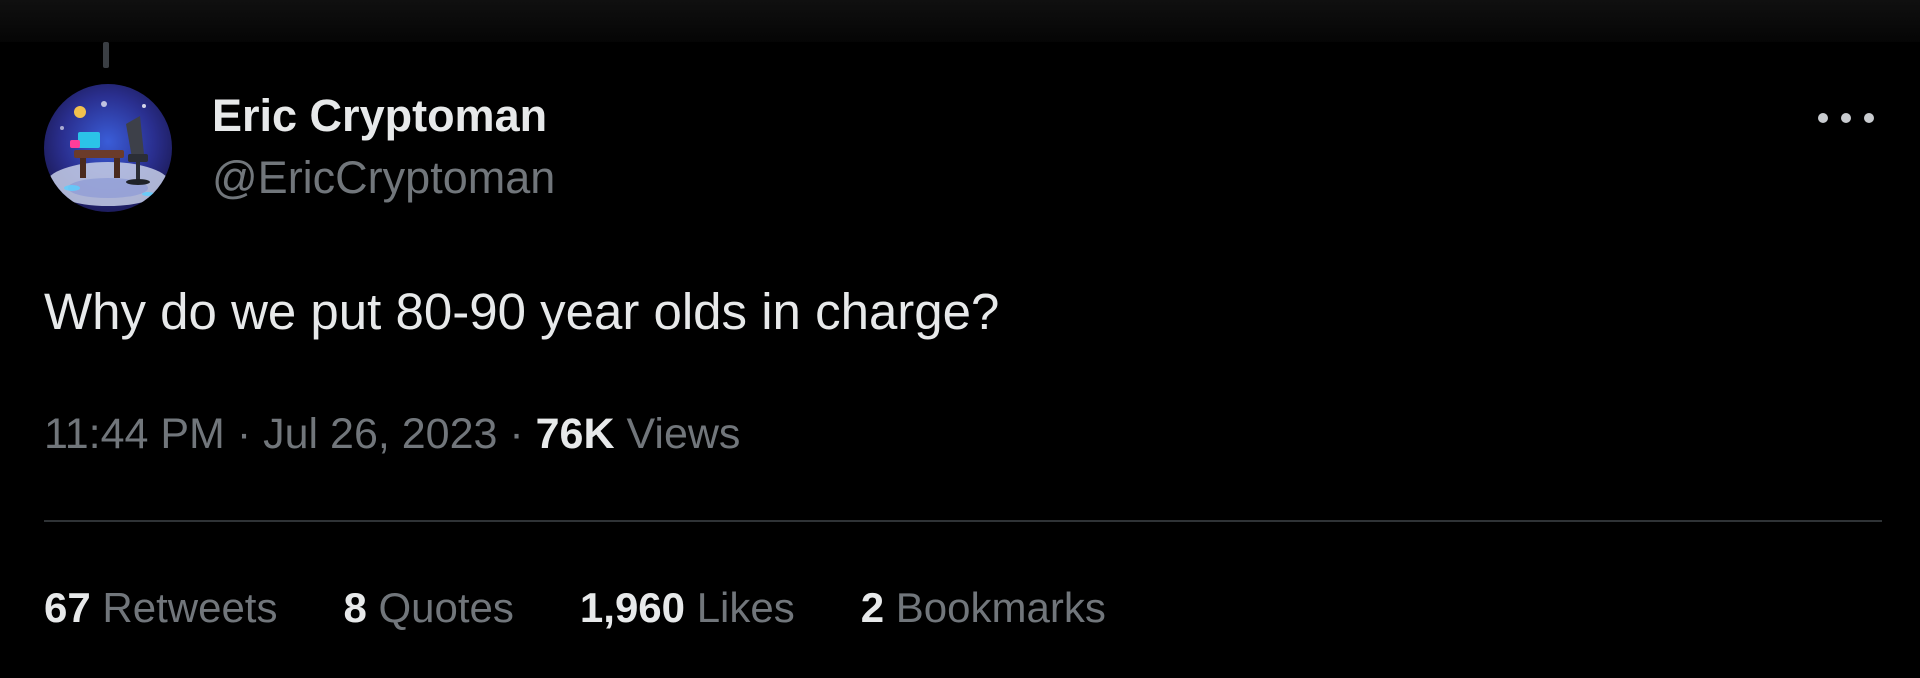  Describe the element at coordinates (383, 147) in the screenshot. I see `author-info: Eric Cryptoman @EricCryptoman` at that location.